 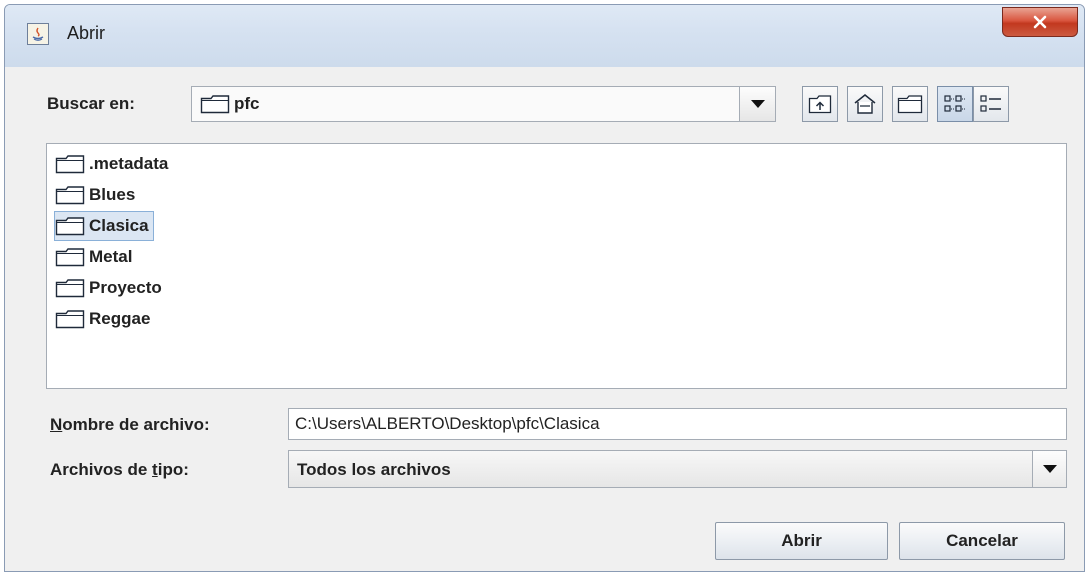 What do you see at coordinates (129, 163) in the screenshot?
I see `list-item-label: .metadata` at bounding box center [129, 163].